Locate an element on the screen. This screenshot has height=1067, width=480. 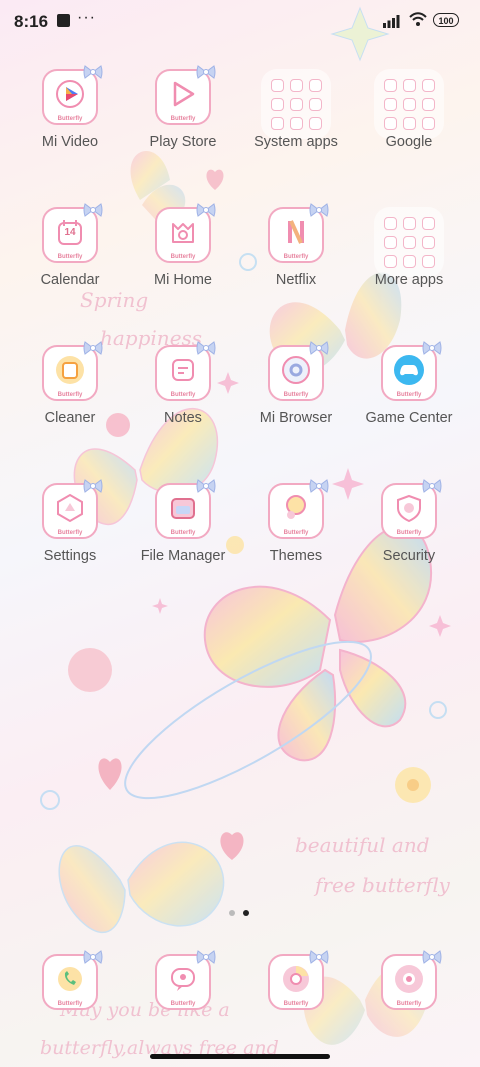
app-4: Google is located at coordinates (409, 124).